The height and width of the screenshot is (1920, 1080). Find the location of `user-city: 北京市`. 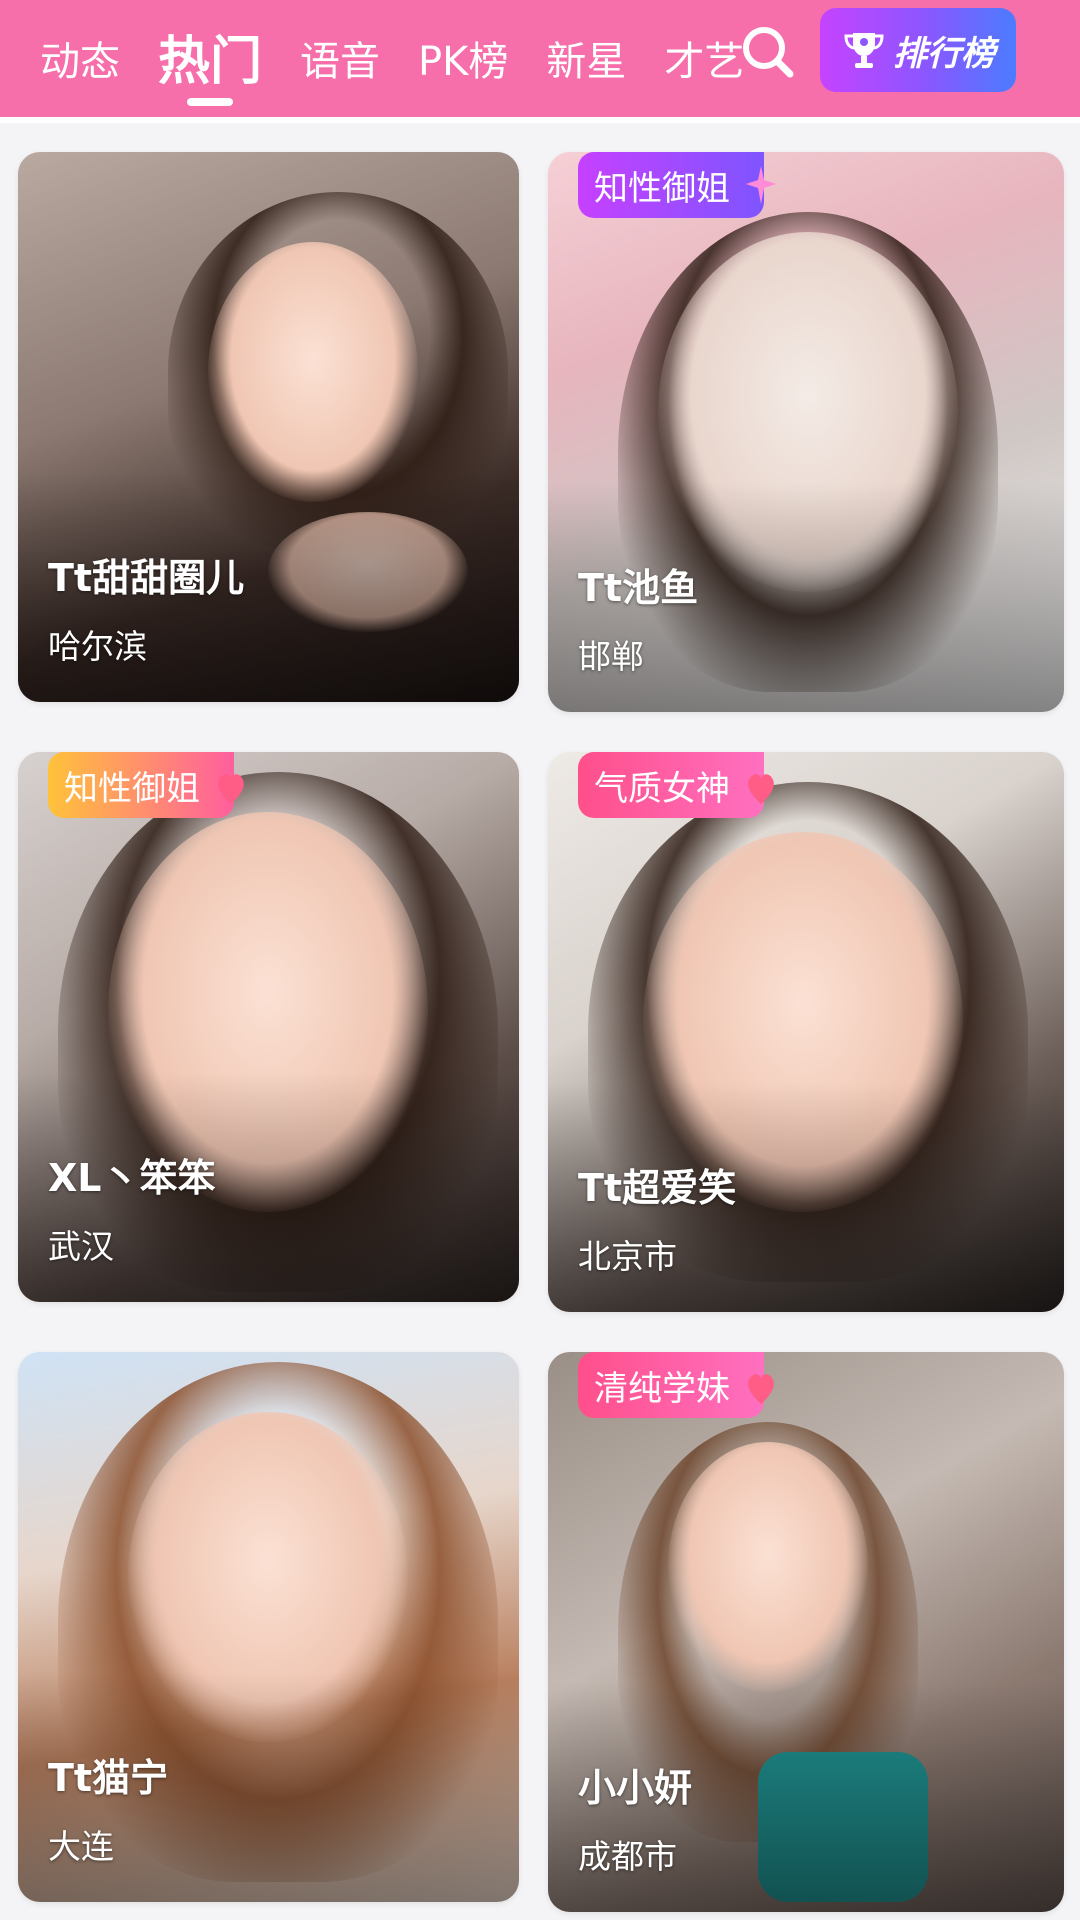

user-city: 北京市 is located at coordinates (627, 1256).